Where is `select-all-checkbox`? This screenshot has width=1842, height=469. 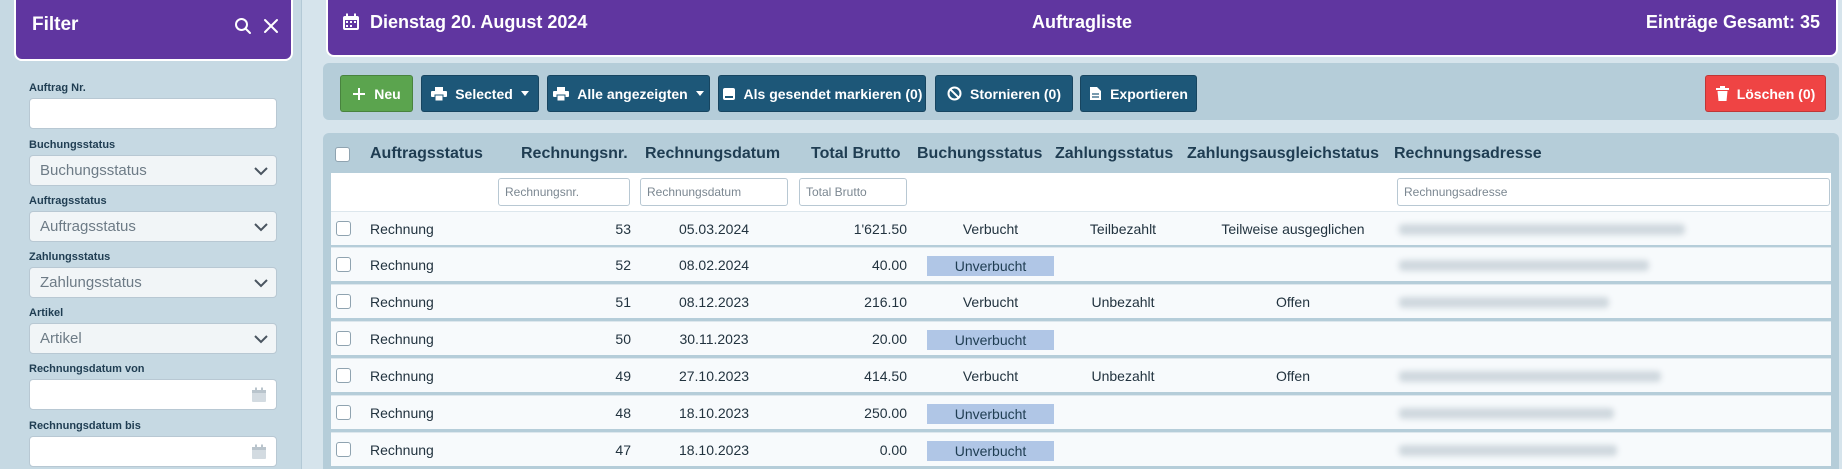
select-all-checkbox is located at coordinates (342, 154).